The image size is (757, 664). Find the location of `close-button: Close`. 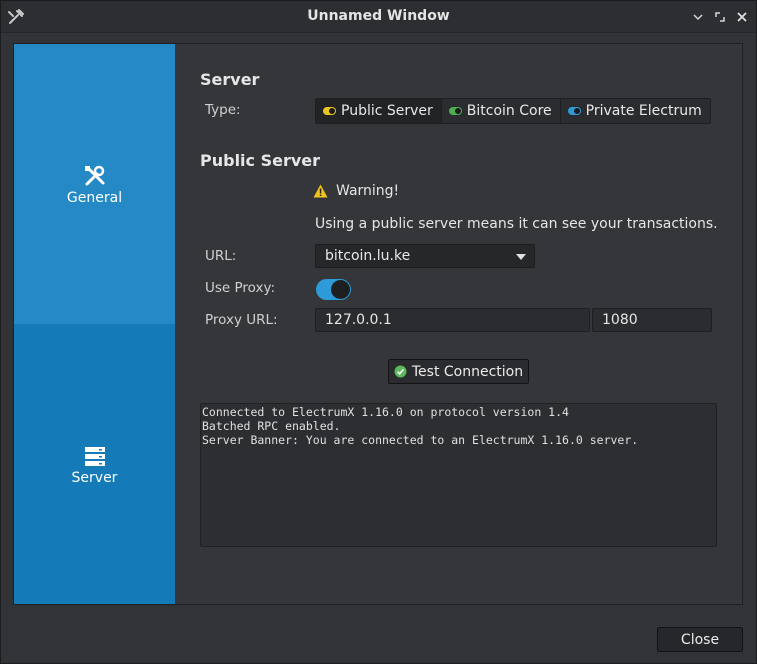

close-button: Close is located at coordinates (700, 639).